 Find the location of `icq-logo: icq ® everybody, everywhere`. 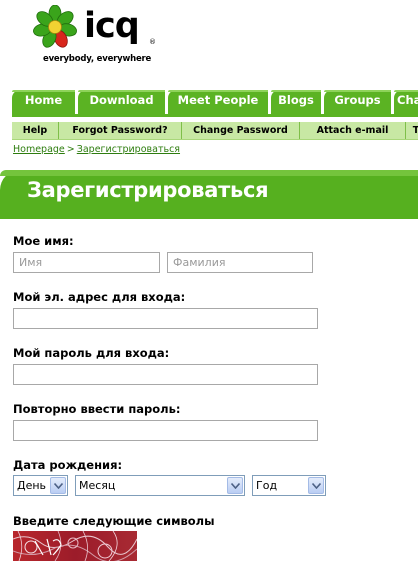

icq-logo: icq ® everybody, everywhere is located at coordinates (101, 35).